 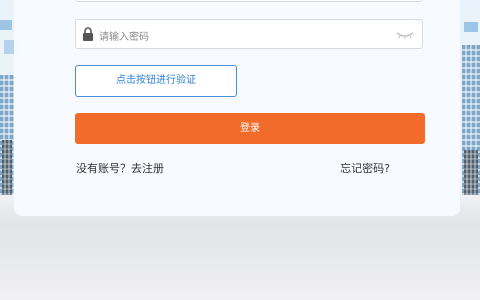 I want to click on password-field: 请输入密码, so click(x=249, y=34).